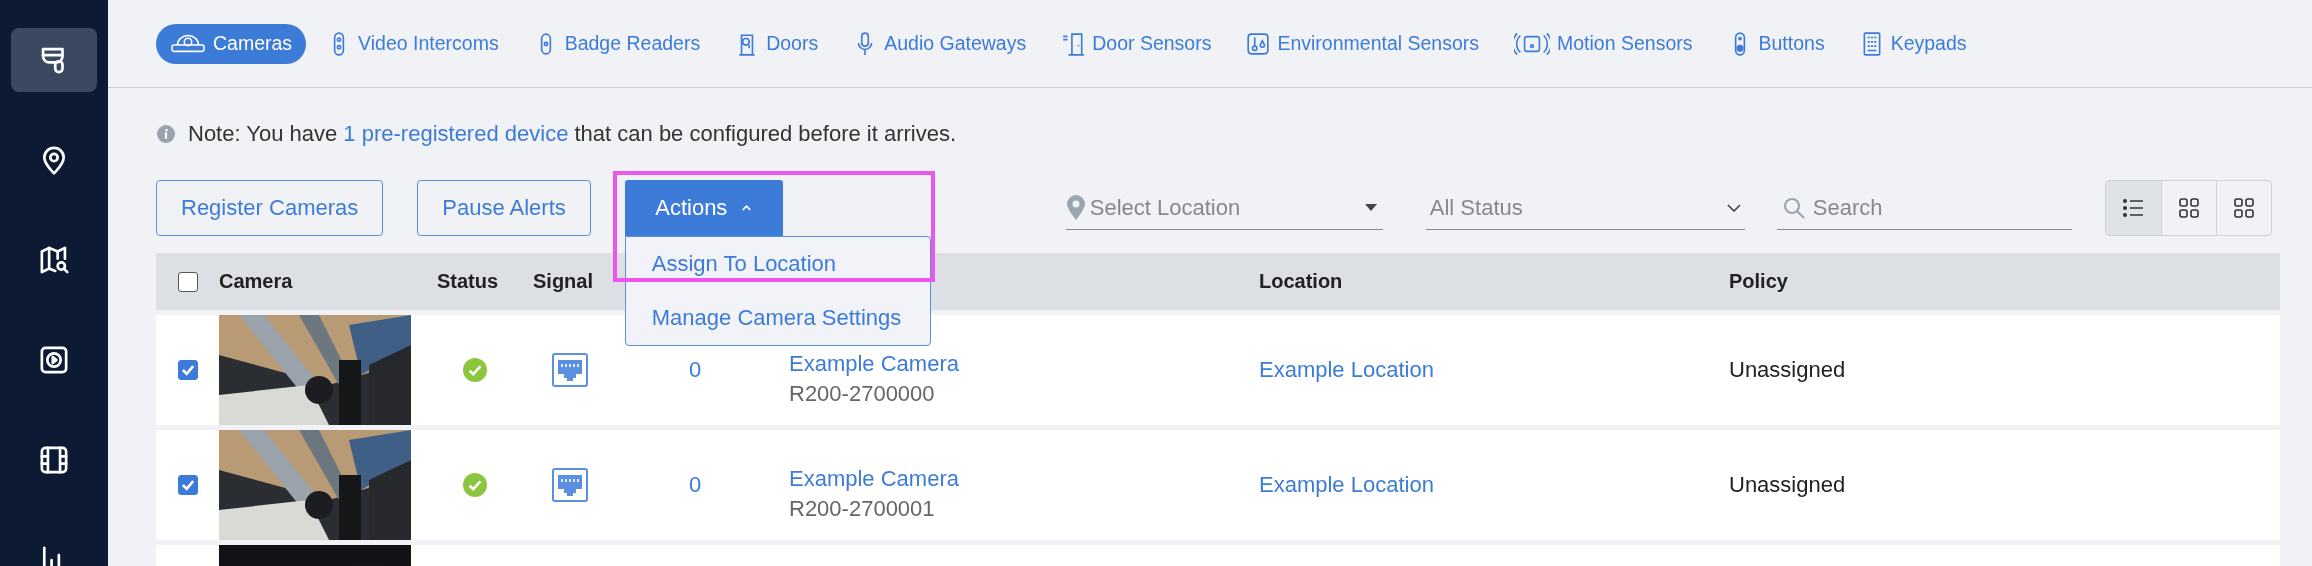  What do you see at coordinates (456, 133) in the screenshot?
I see `pre-registered-link: 1 pre-registered device` at bounding box center [456, 133].